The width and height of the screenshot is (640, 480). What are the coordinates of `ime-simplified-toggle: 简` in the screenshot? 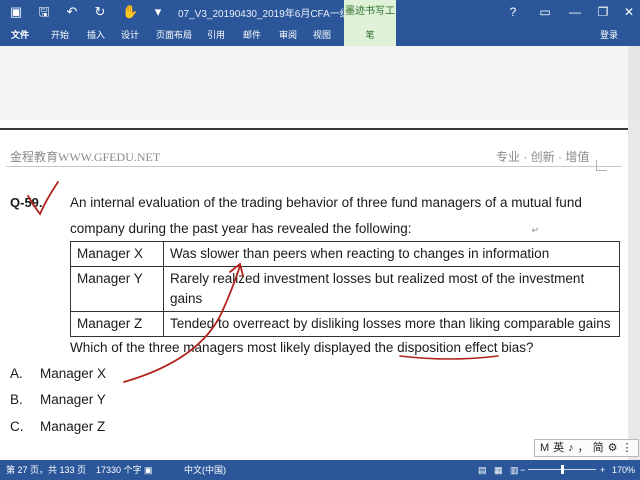 It's located at (598, 448).